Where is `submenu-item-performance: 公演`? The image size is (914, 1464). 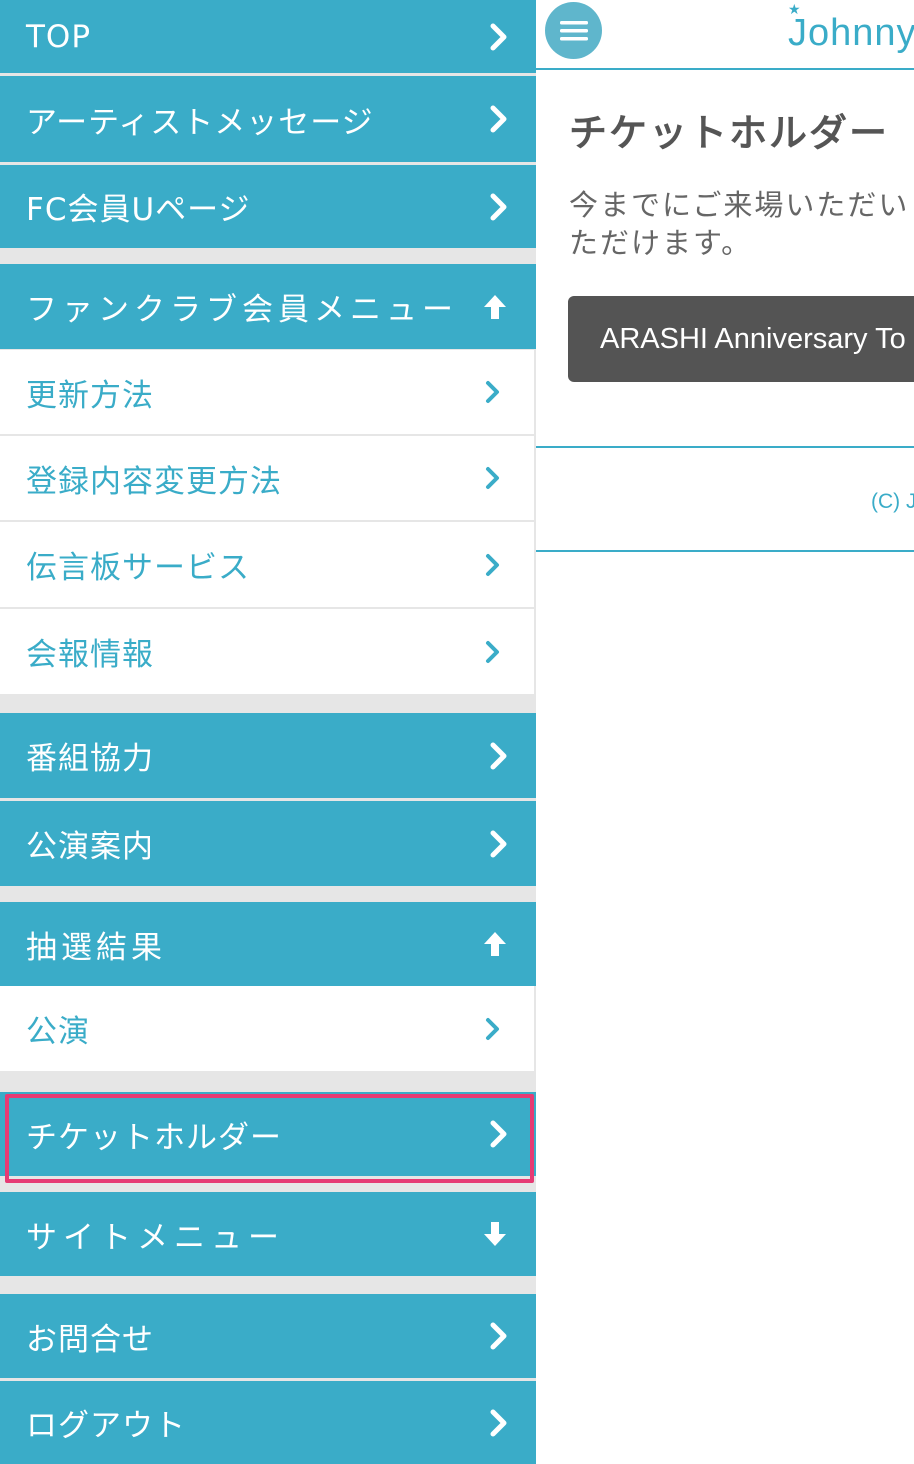
submenu-item-performance: 公演 is located at coordinates (267, 1028).